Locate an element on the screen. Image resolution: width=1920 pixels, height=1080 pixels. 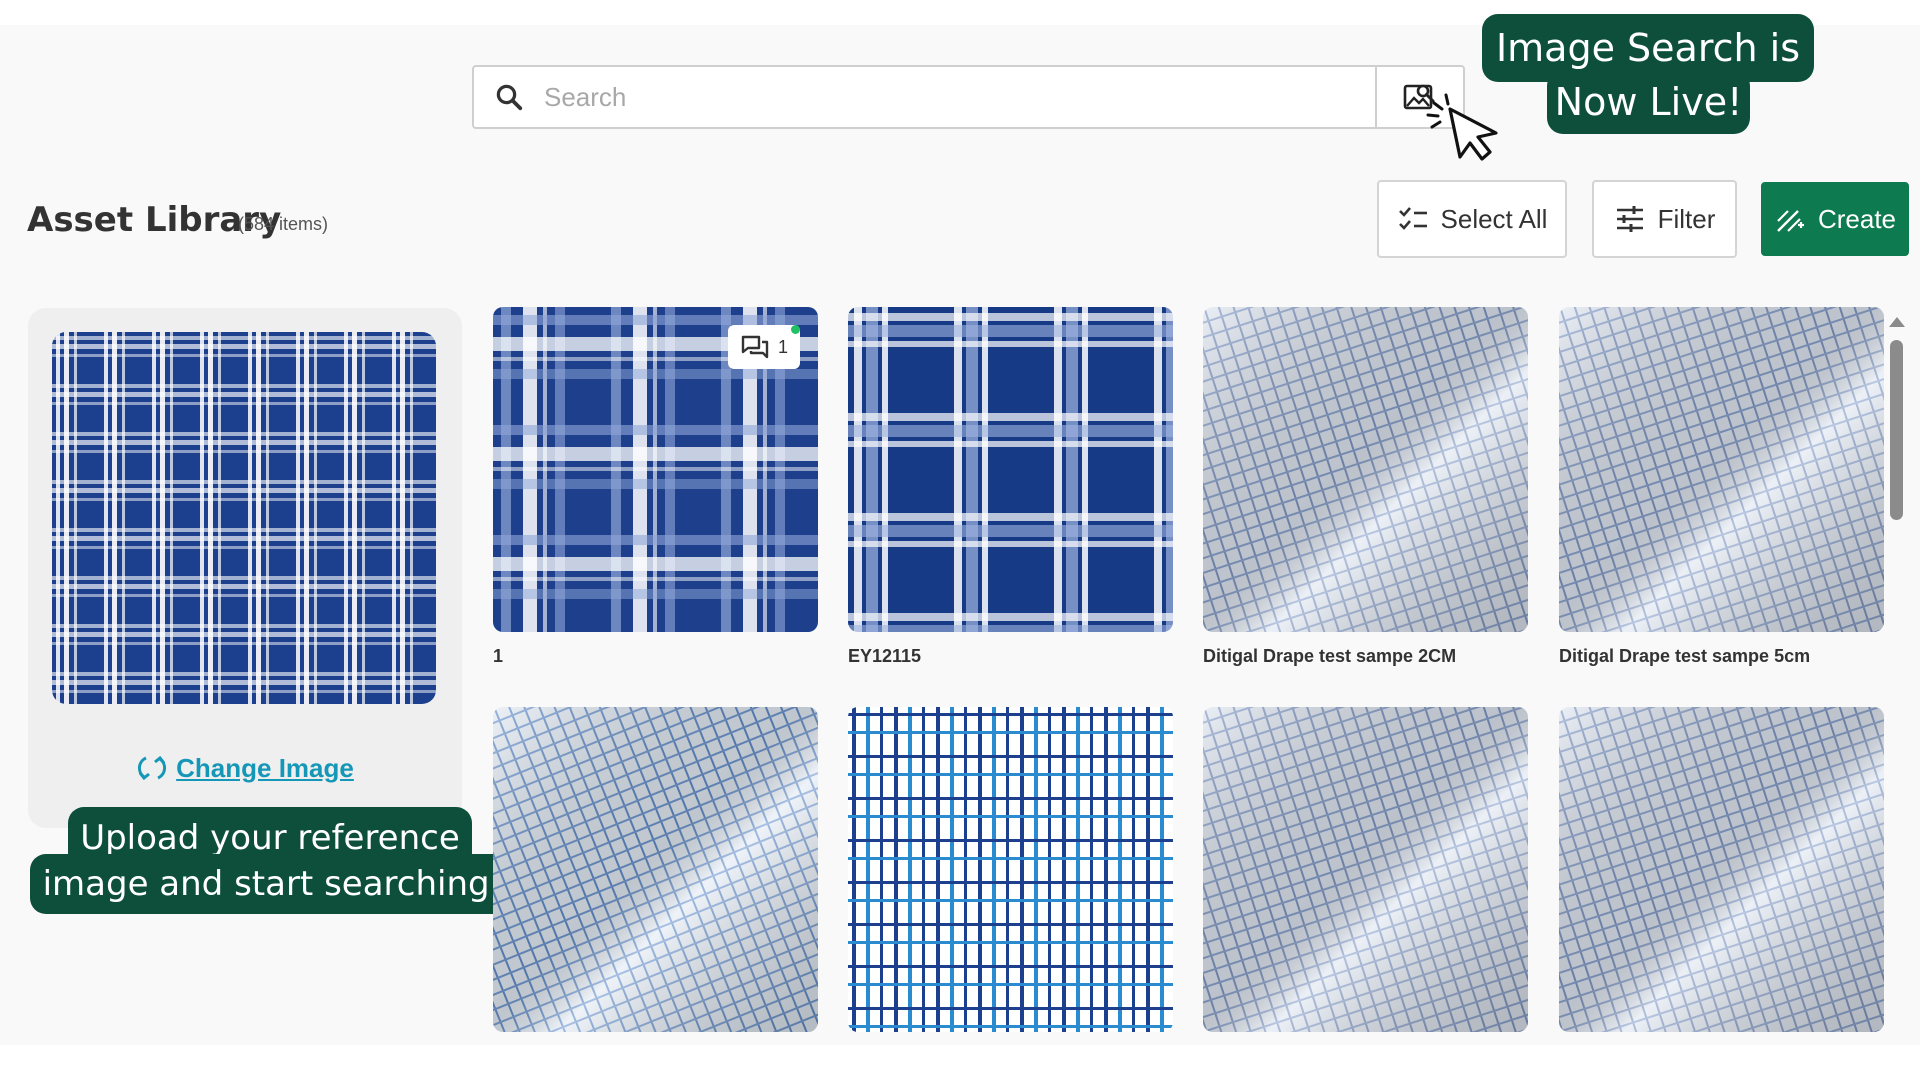
change-image-link: Change Image is located at coordinates (245, 768).